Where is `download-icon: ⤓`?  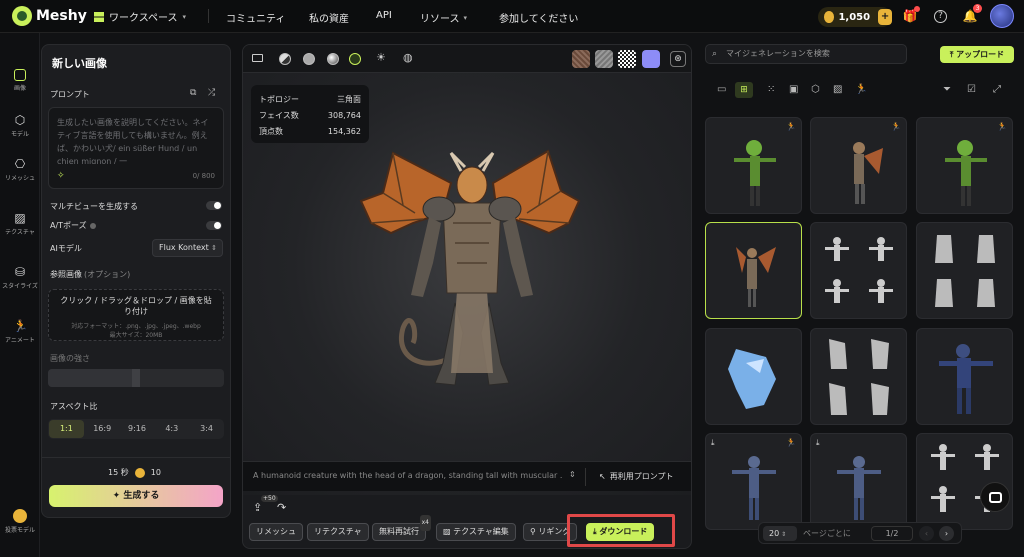
download-icon: ⤓ is located at coordinates (818, 442).